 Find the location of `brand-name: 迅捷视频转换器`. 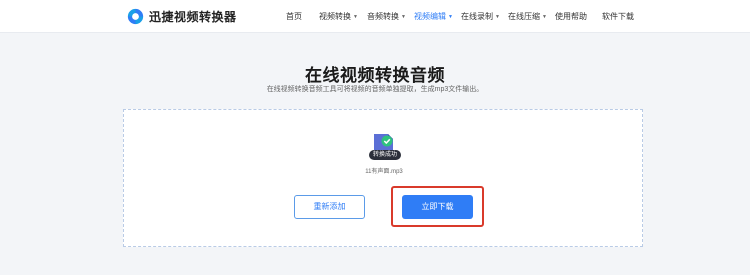

brand-name: 迅捷视频转换器 is located at coordinates (193, 16).